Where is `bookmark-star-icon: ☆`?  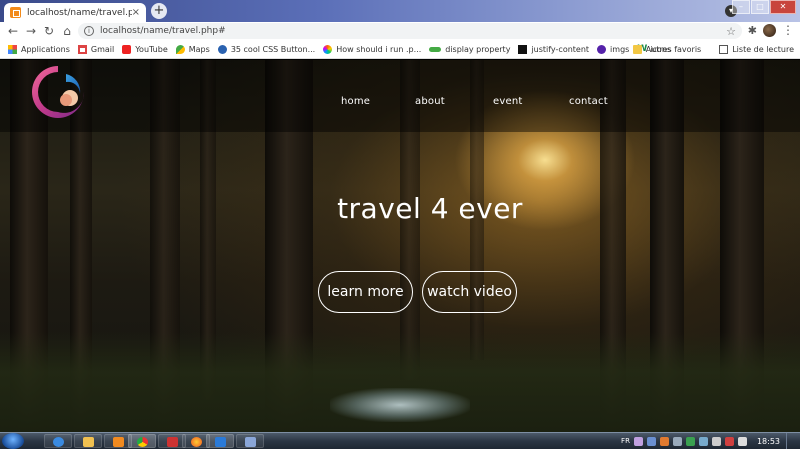
bookmark-star-icon: ☆ is located at coordinates (731, 31).